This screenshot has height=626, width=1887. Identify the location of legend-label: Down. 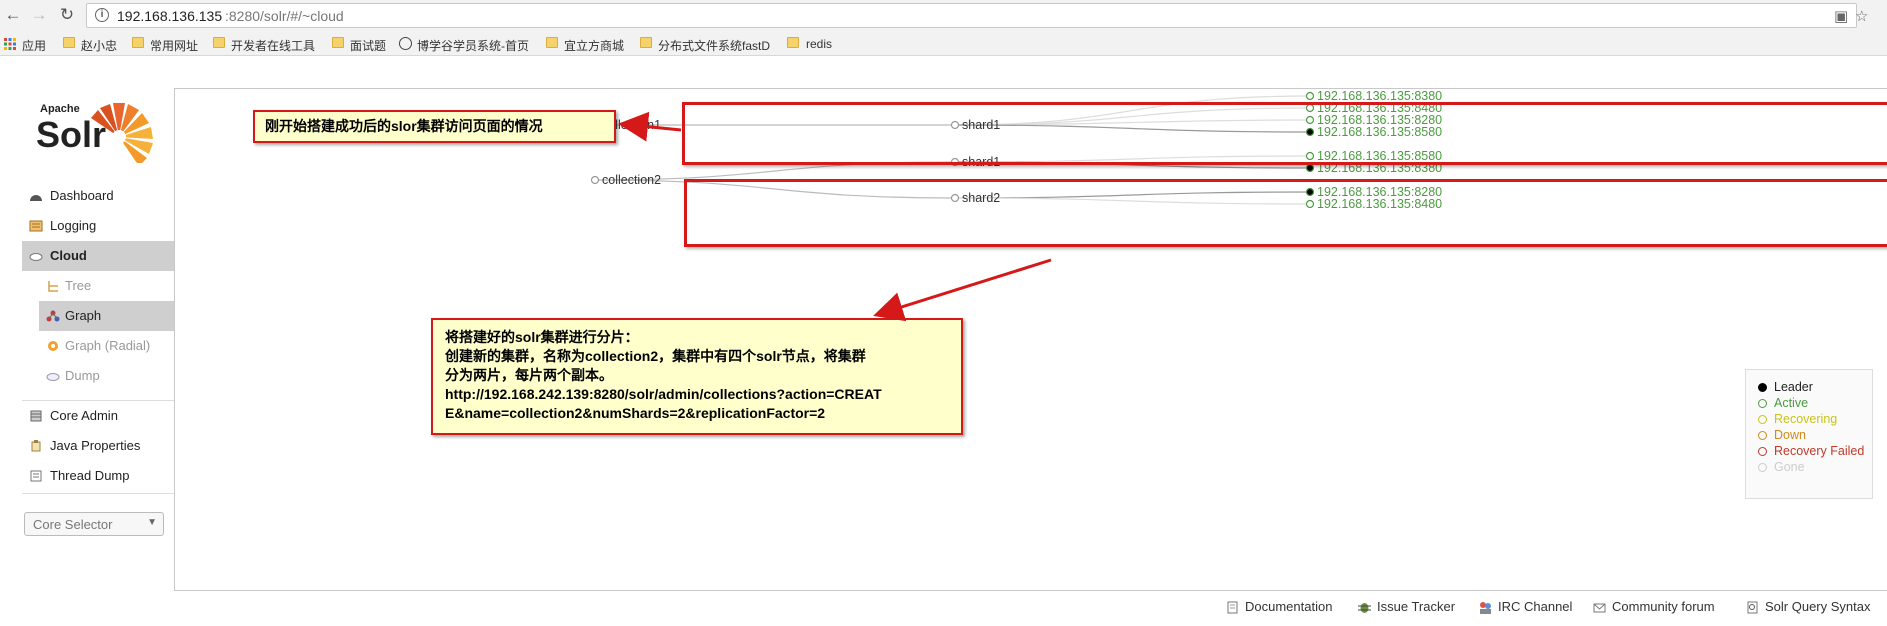
(1790, 435).